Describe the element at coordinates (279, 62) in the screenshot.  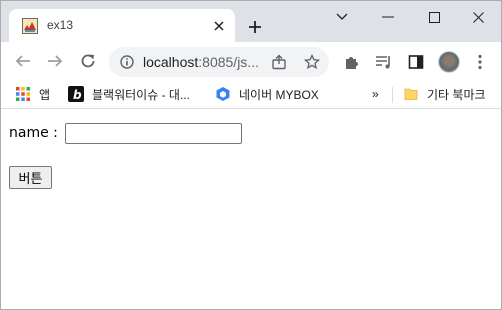
I see `share-icon` at that location.